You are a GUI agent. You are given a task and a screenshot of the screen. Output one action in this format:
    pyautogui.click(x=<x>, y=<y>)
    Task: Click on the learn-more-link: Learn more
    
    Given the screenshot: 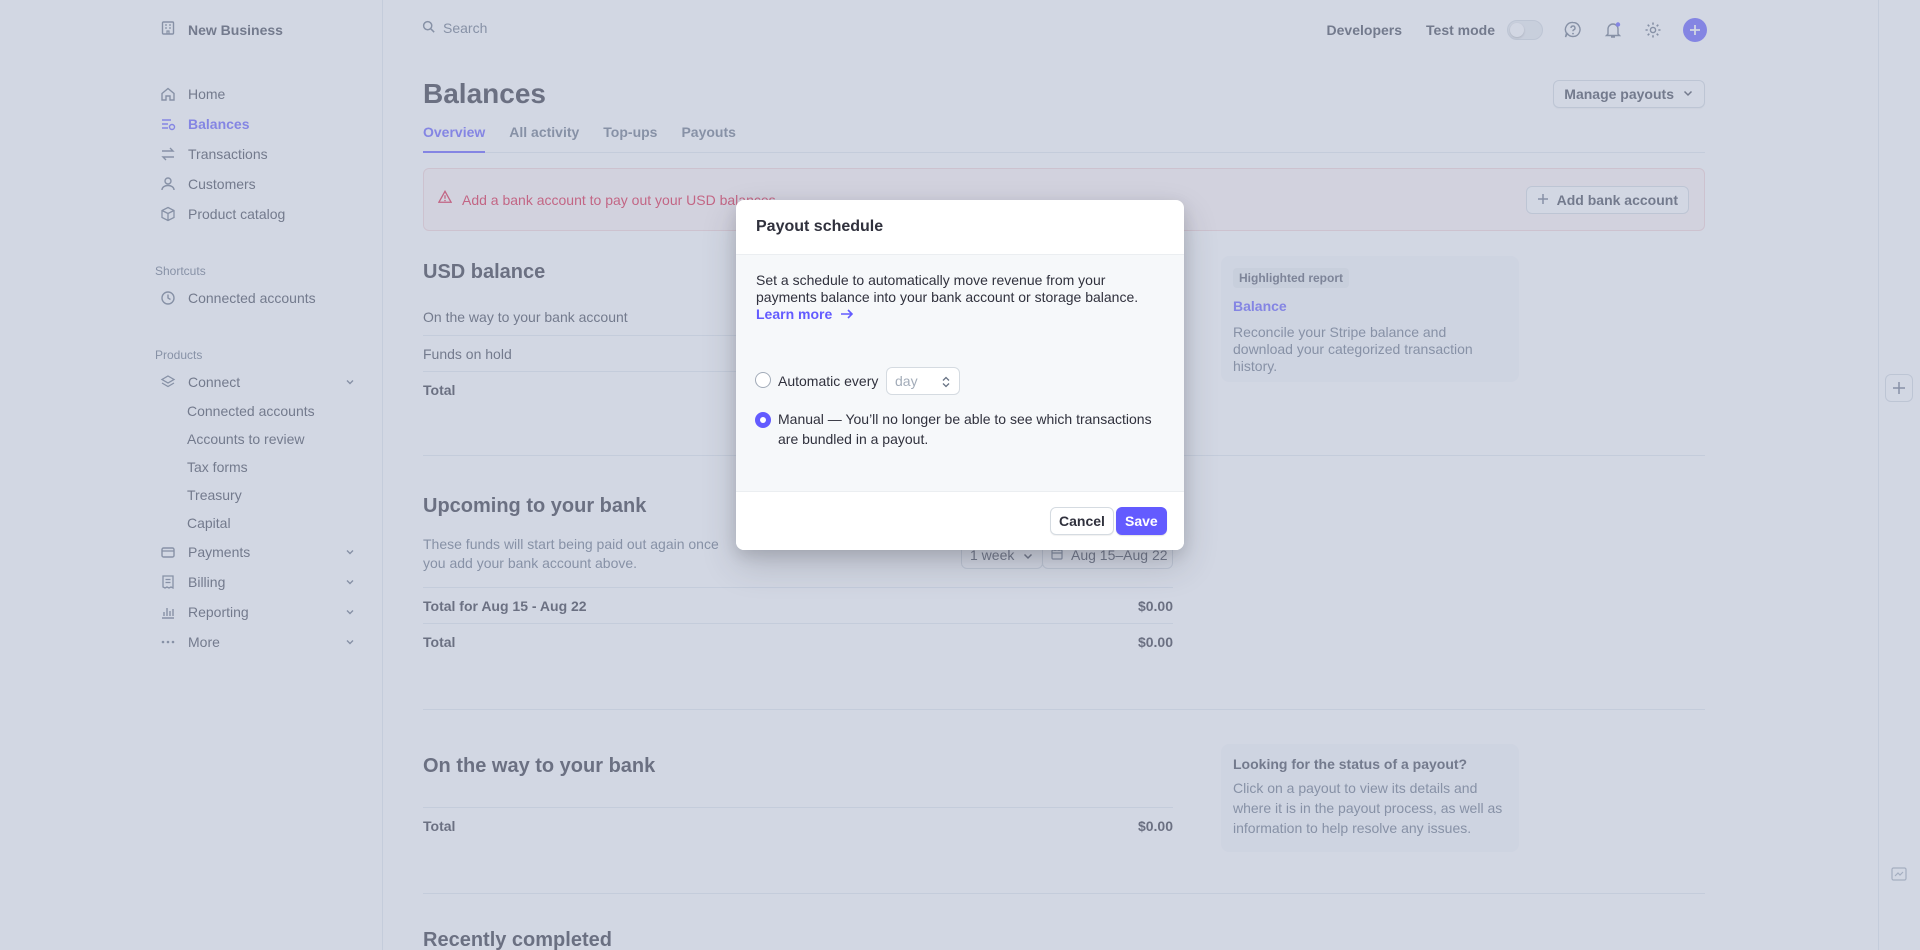 What is the action you would take?
    pyautogui.click(x=805, y=314)
    